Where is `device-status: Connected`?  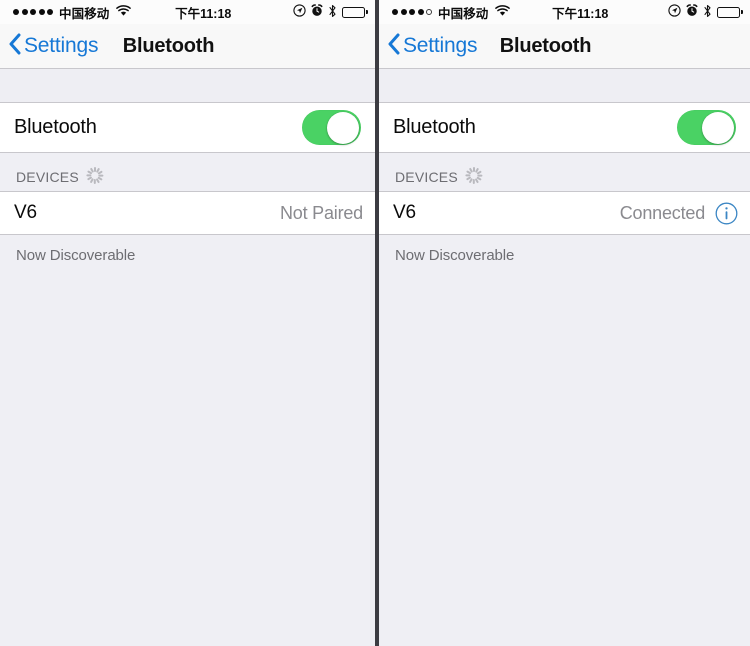 device-status: Connected is located at coordinates (662, 212).